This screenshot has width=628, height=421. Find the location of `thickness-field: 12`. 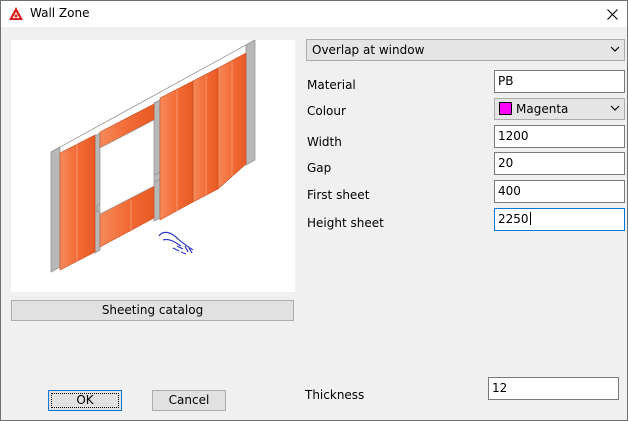

thickness-field: 12 is located at coordinates (553, 388).